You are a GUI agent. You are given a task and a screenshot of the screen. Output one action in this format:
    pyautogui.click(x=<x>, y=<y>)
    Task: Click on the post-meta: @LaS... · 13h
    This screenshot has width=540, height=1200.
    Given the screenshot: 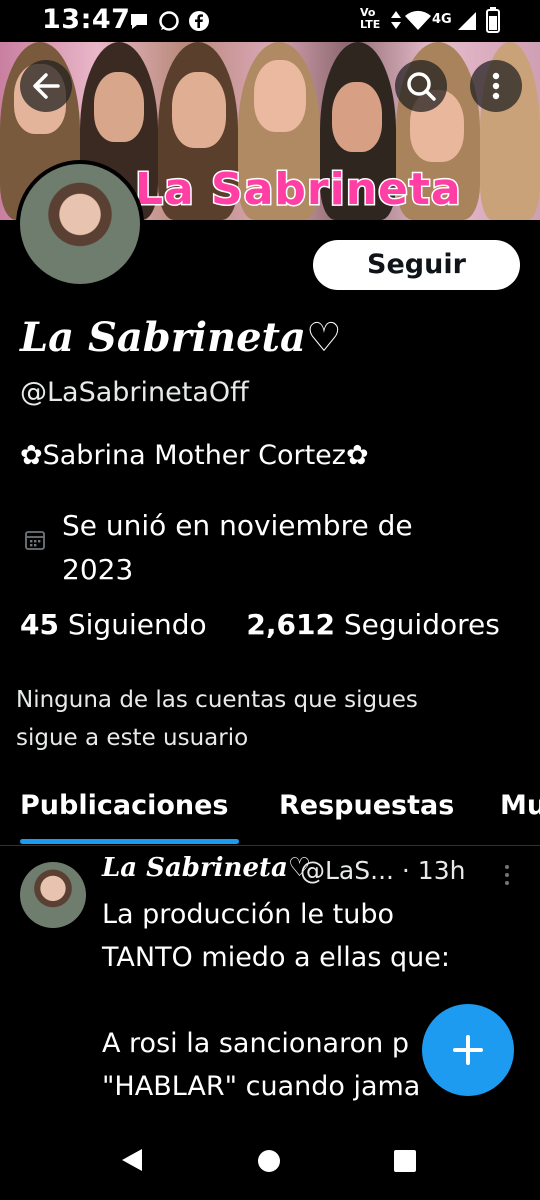 What is the action you would take?
    pyautogui.click(x=383, y=870)
    